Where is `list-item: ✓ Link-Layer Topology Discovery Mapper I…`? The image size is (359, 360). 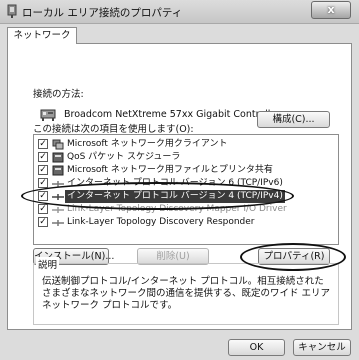 list-item: ✓ Link-Layer Topology Discovery Mapper I… is located at coordinates (186, 209).